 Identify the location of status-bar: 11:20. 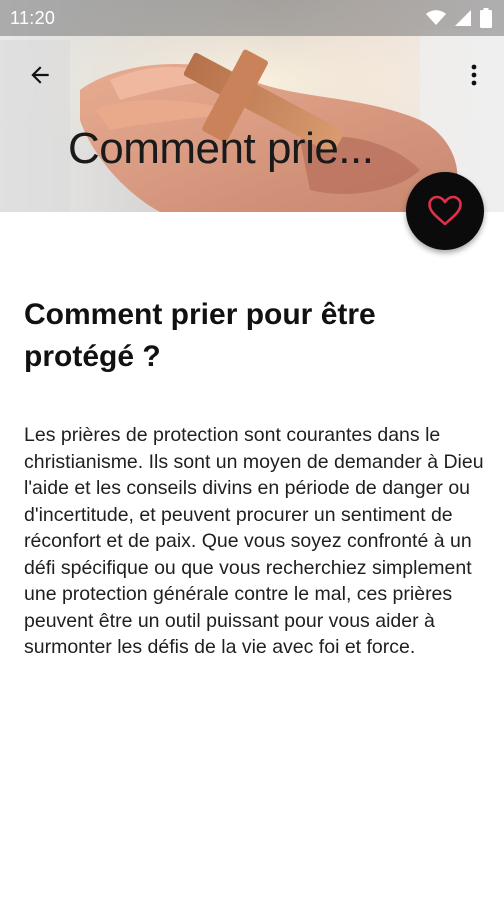
(252, 18).